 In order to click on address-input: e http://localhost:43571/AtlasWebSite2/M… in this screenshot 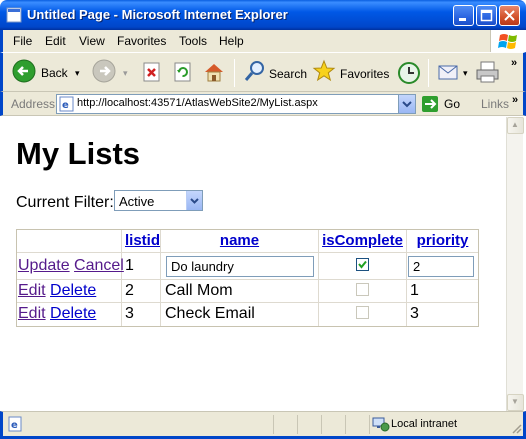, I will do `click(236, 104)`.